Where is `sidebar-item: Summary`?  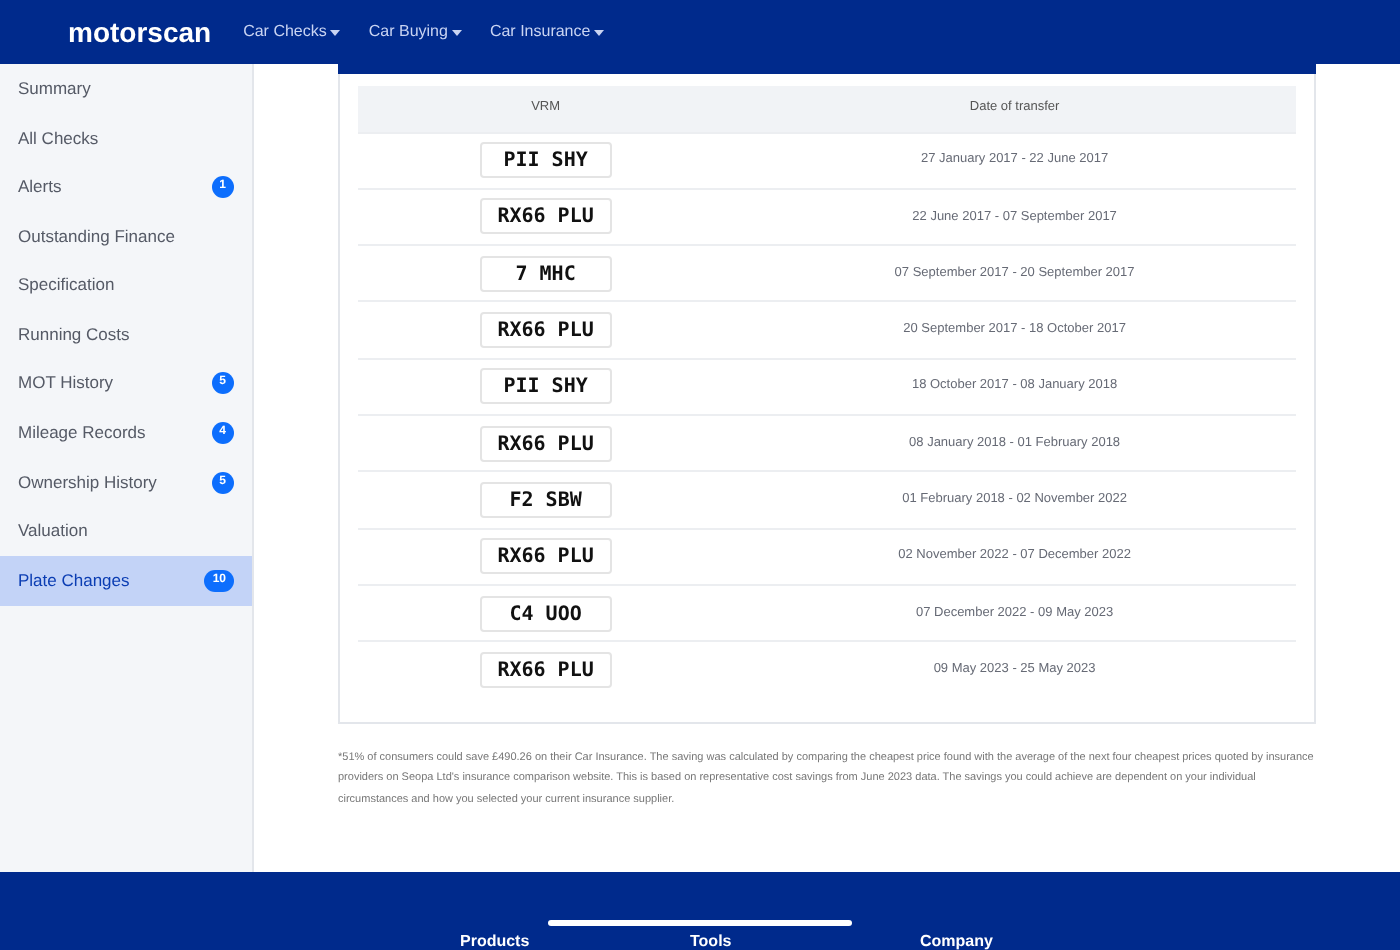 sidebar-item: Summary is located at coordinates (126, 89).